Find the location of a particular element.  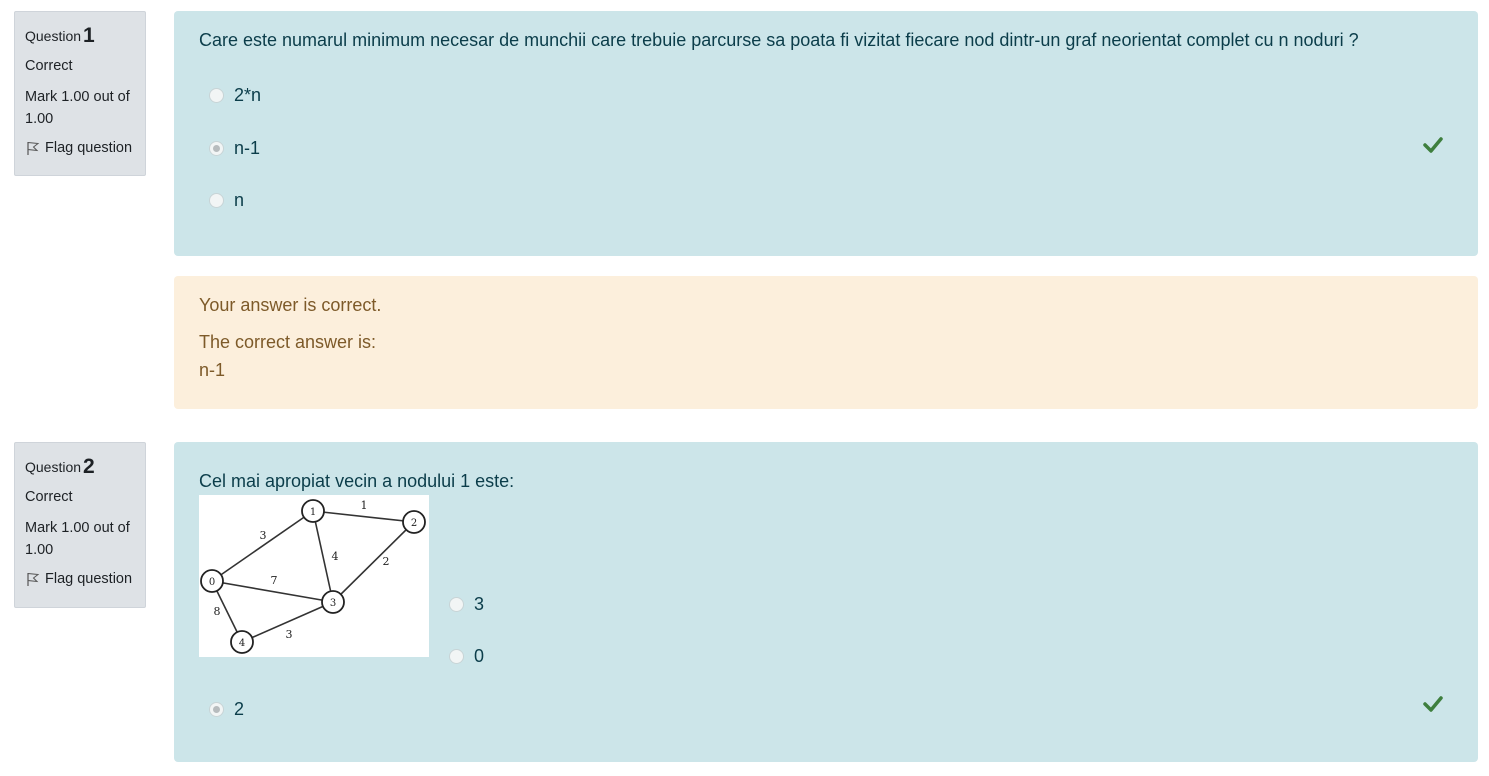

edge-weight: 2 is located at coordinates (386, 561).